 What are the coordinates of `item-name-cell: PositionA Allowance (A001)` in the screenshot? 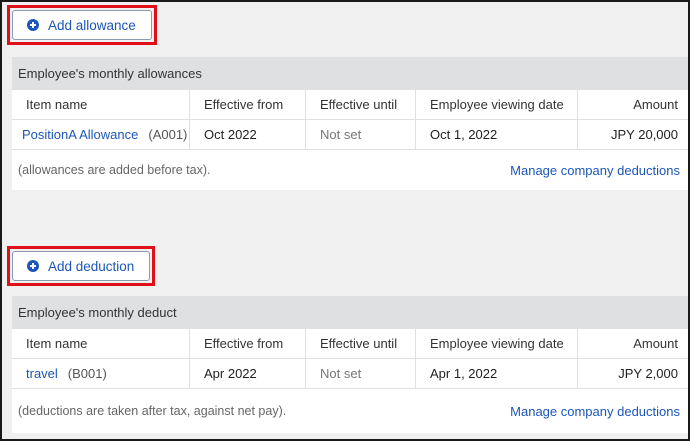 It's located at (101, 134).